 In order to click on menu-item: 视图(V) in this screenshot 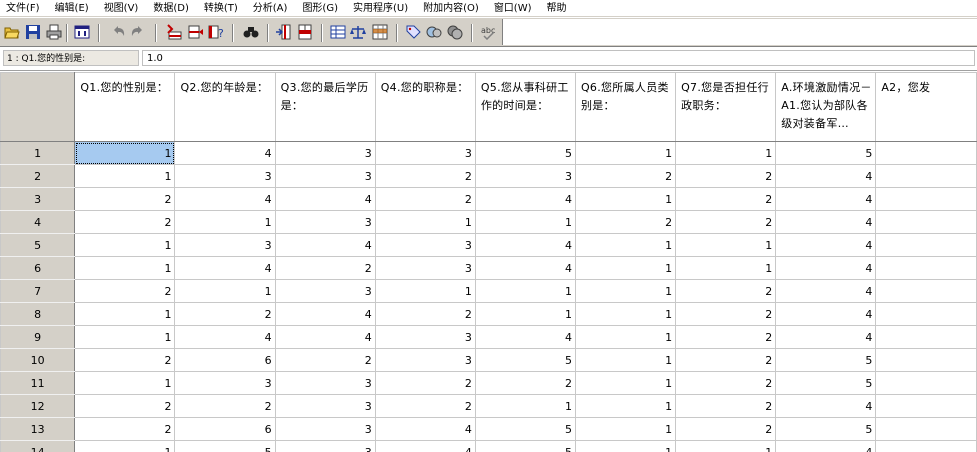, I will do `click(122, 8)`.